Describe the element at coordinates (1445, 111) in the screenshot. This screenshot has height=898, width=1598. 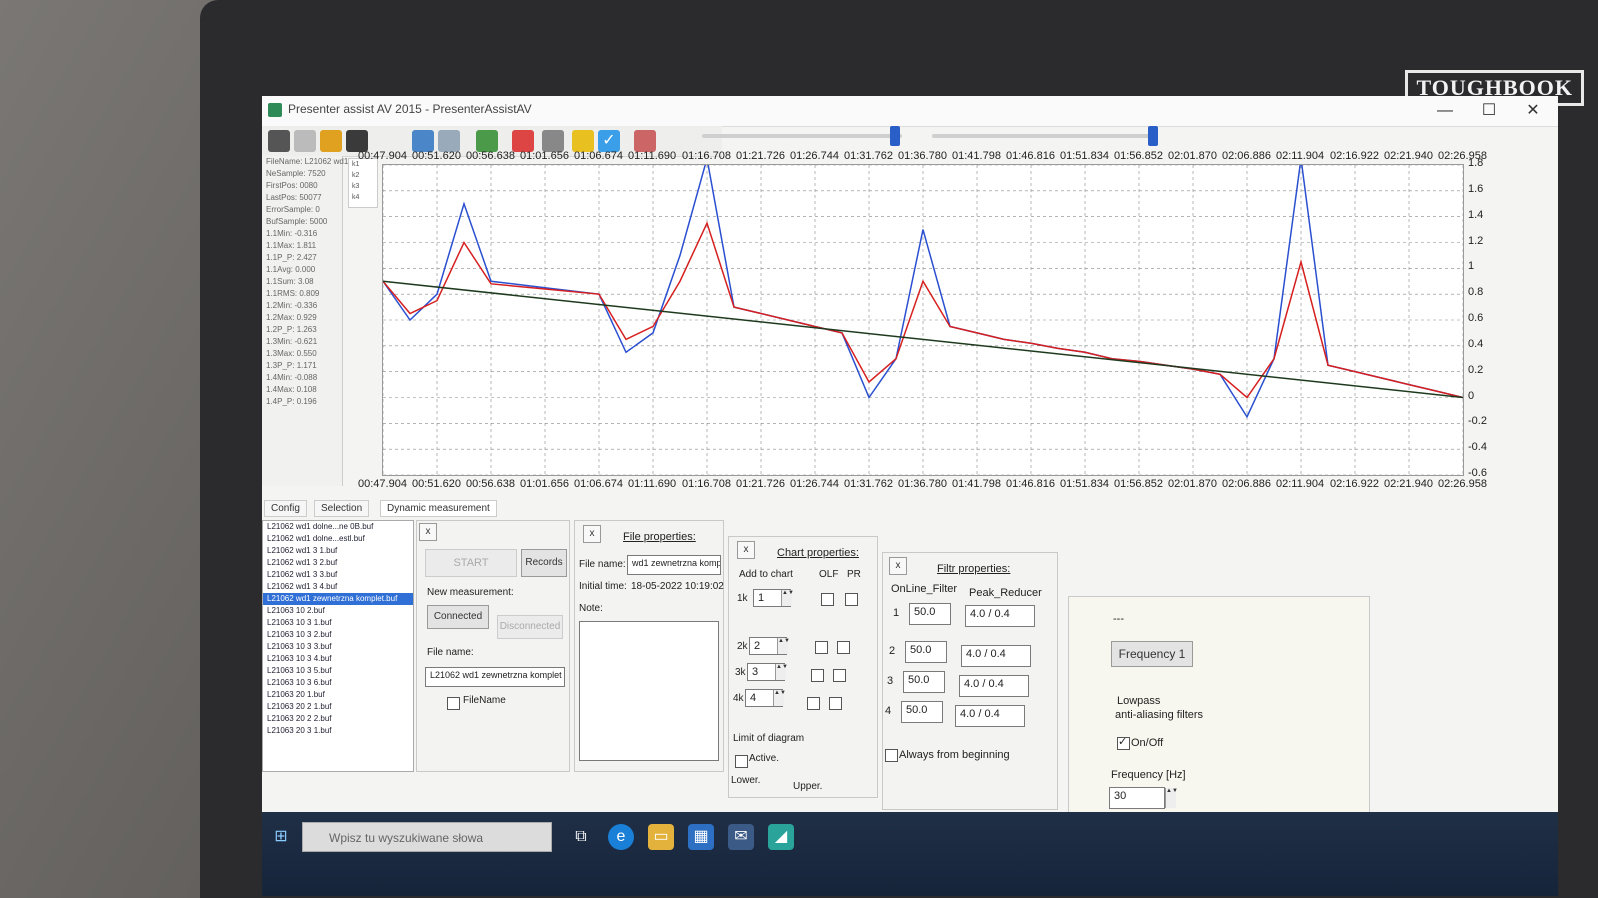
I see `minimize-button: —` at that location.